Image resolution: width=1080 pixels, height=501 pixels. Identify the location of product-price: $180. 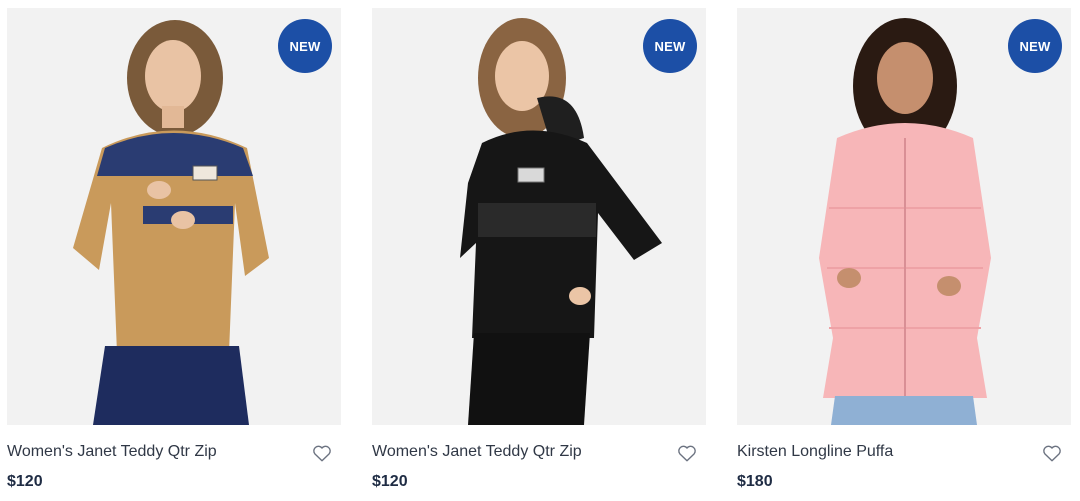
(755, 481).